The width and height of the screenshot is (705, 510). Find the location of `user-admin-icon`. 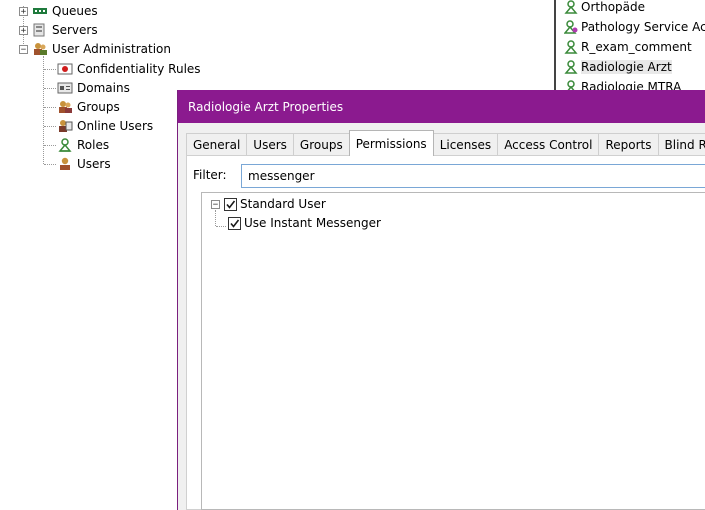

user-admin-icon is located at coordinates (40, 49).